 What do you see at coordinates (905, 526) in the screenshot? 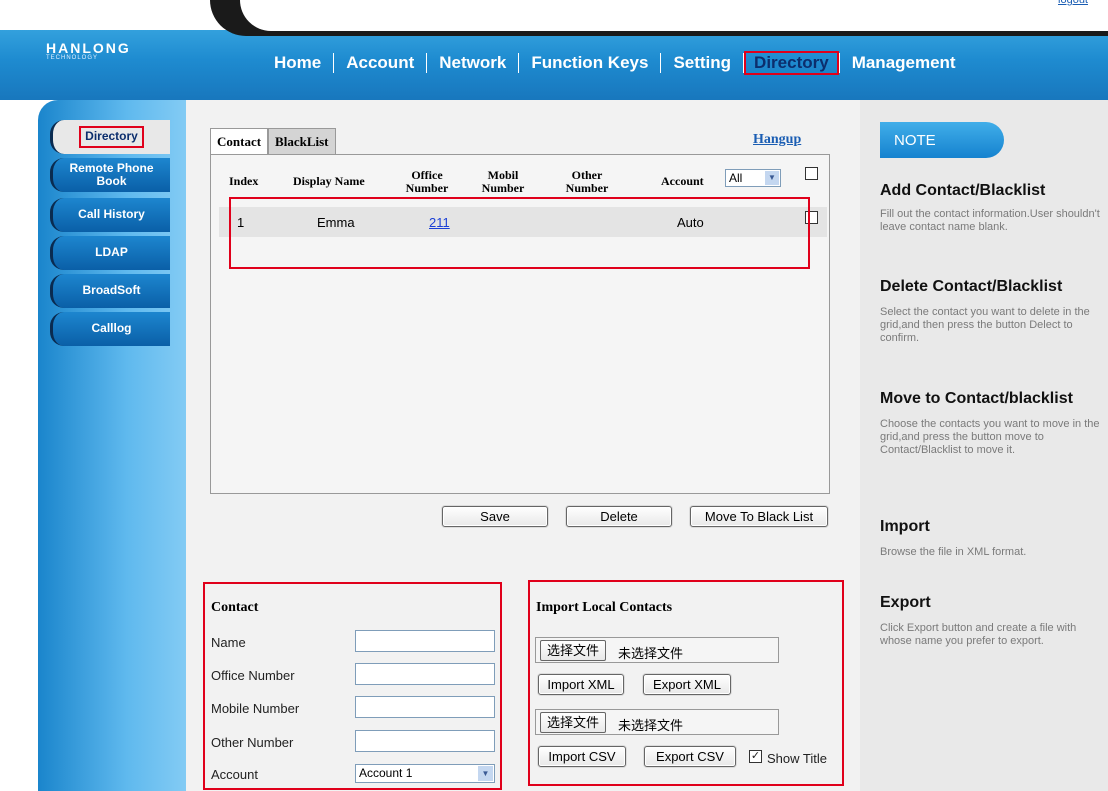
I see `note-heading-import: Import` at bounding box center [905, 526].